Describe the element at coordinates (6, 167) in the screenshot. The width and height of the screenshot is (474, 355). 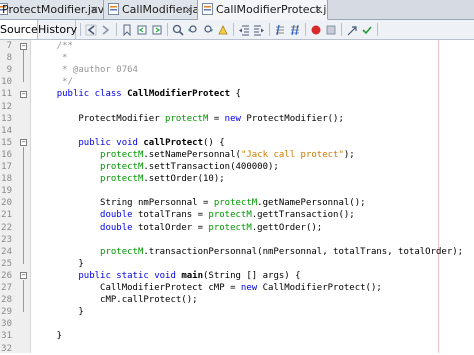
I see `line-number: 17` at that location.